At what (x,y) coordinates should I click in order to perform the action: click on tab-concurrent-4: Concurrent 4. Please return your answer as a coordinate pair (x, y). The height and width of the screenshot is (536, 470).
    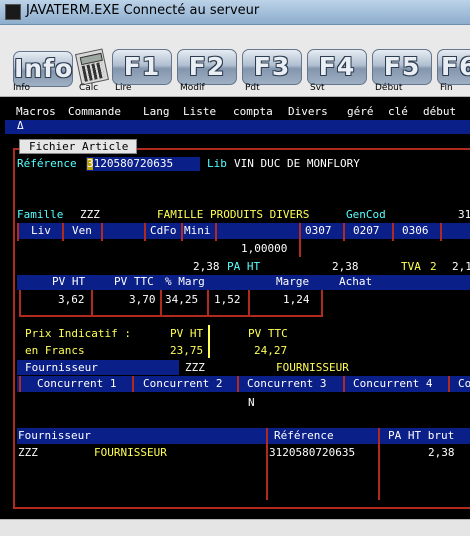
    Looking at the image, I should click on (392, 384).